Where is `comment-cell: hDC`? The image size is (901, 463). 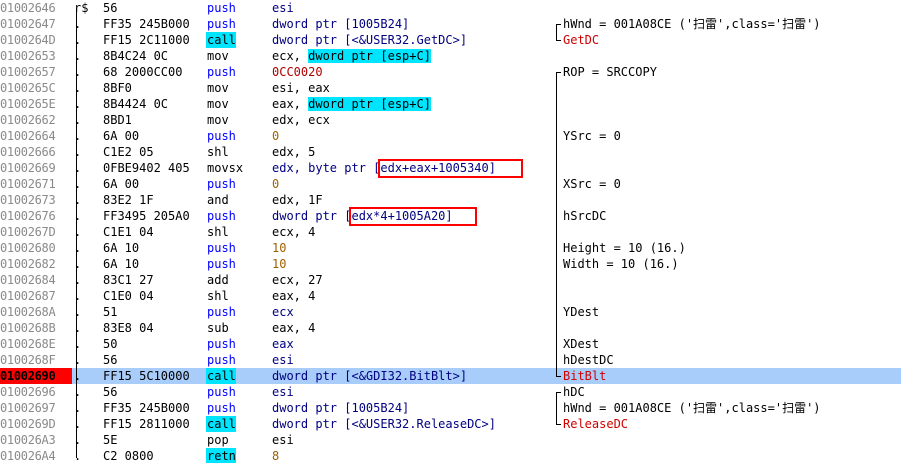 comment-cell: hDC is located at coordinates (574, 392).